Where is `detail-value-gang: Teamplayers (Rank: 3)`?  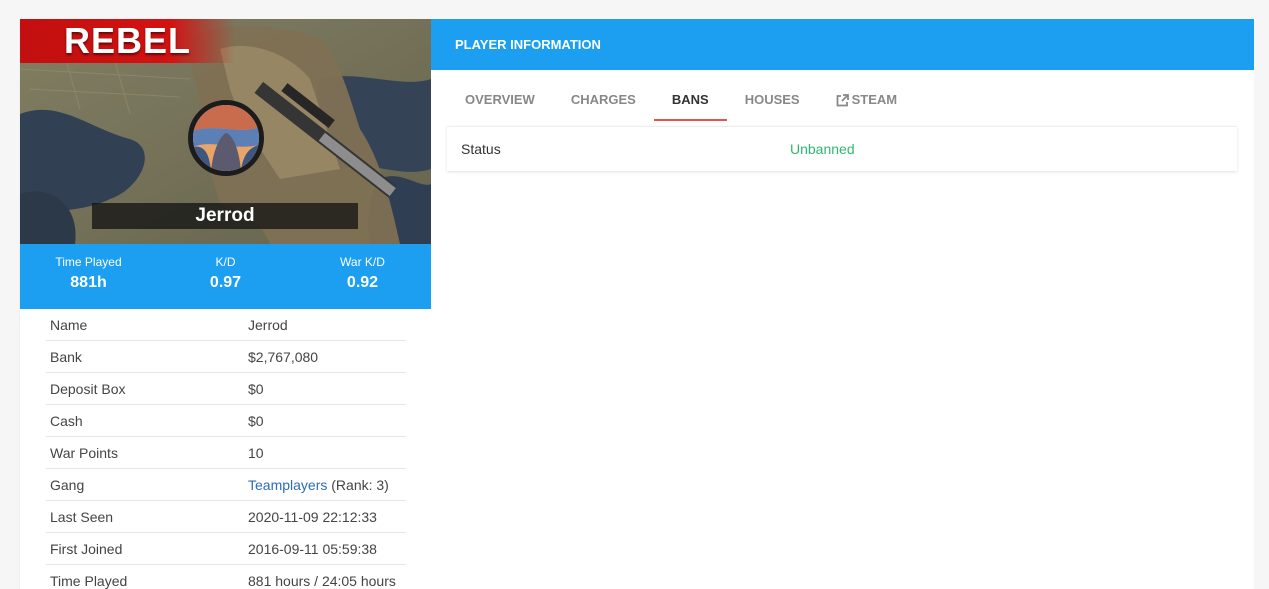 detail-value-gang: Teamplayers (Rank: 3) is located at coordinates (327, 484).